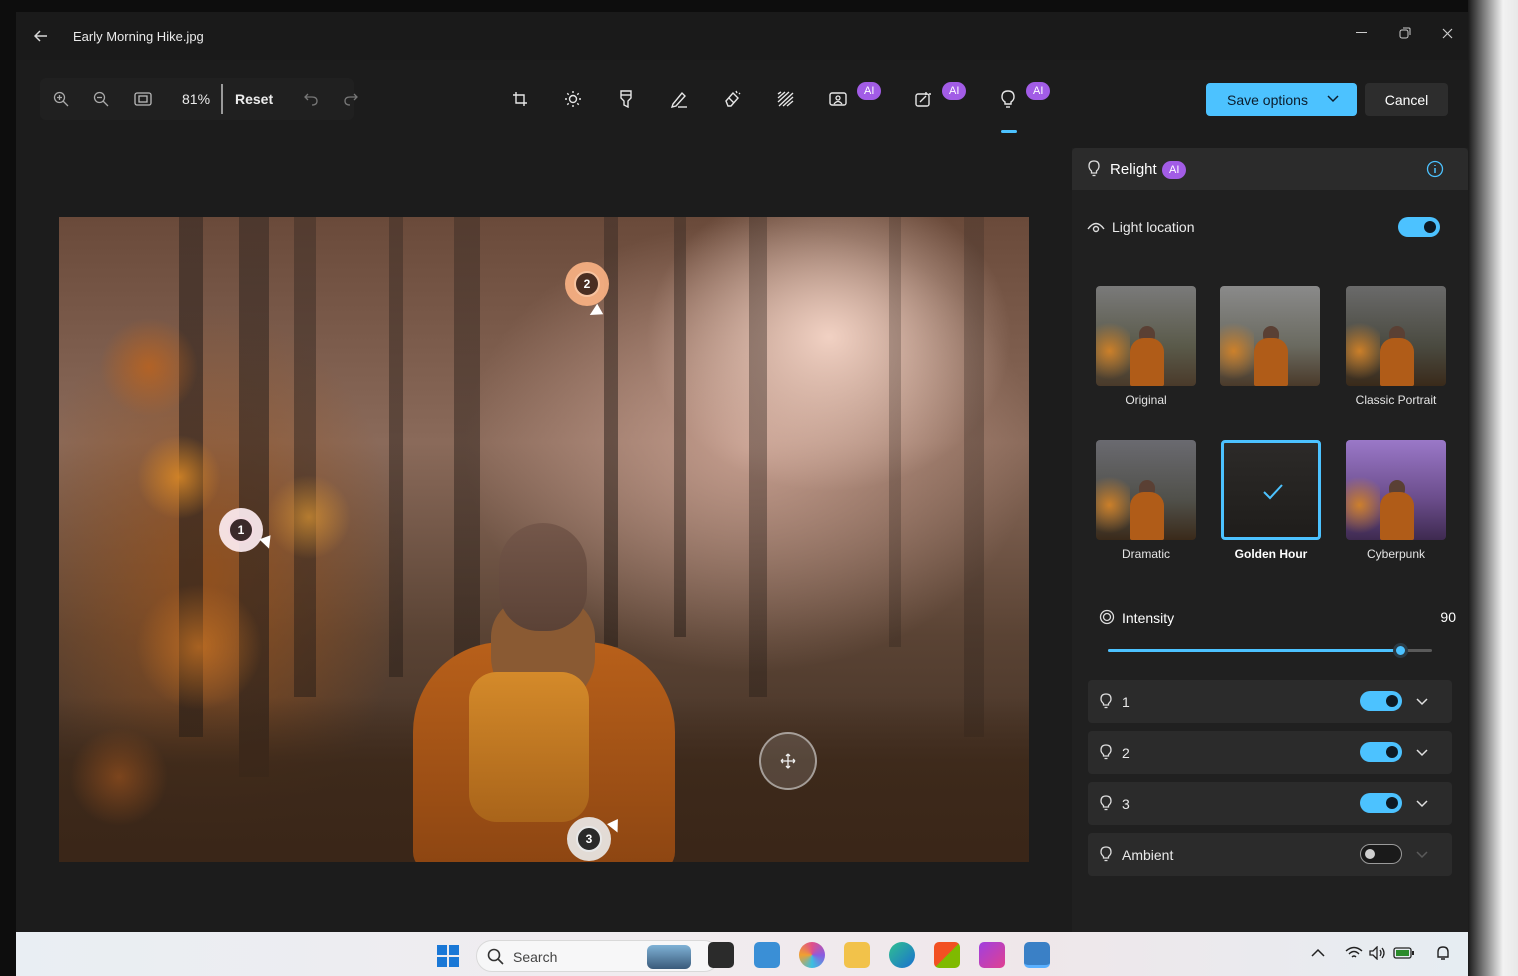 The width and height of the screenshot is (1518, 976). I want to click on filter-tool, so click(626, 99).